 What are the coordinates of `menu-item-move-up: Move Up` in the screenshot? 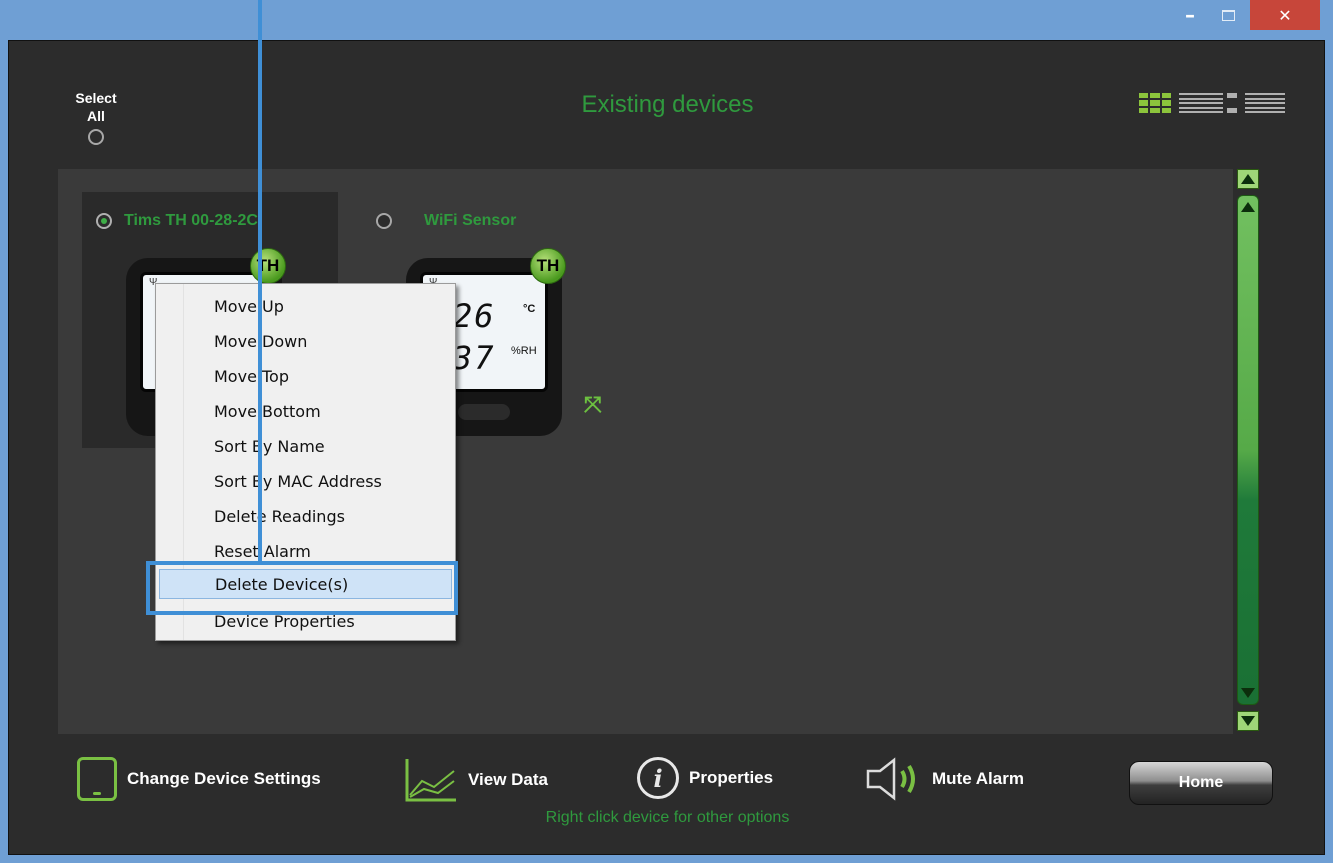 It's located at (305, 306).